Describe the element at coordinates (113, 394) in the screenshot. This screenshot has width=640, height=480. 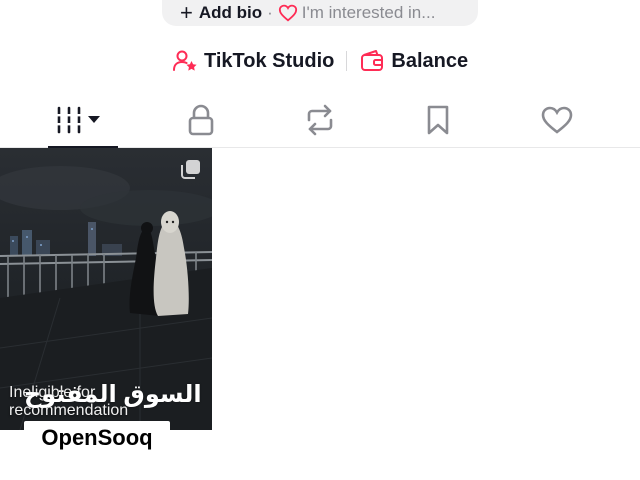
I see `watermark-arabic: السوق المفتوح` at that location.